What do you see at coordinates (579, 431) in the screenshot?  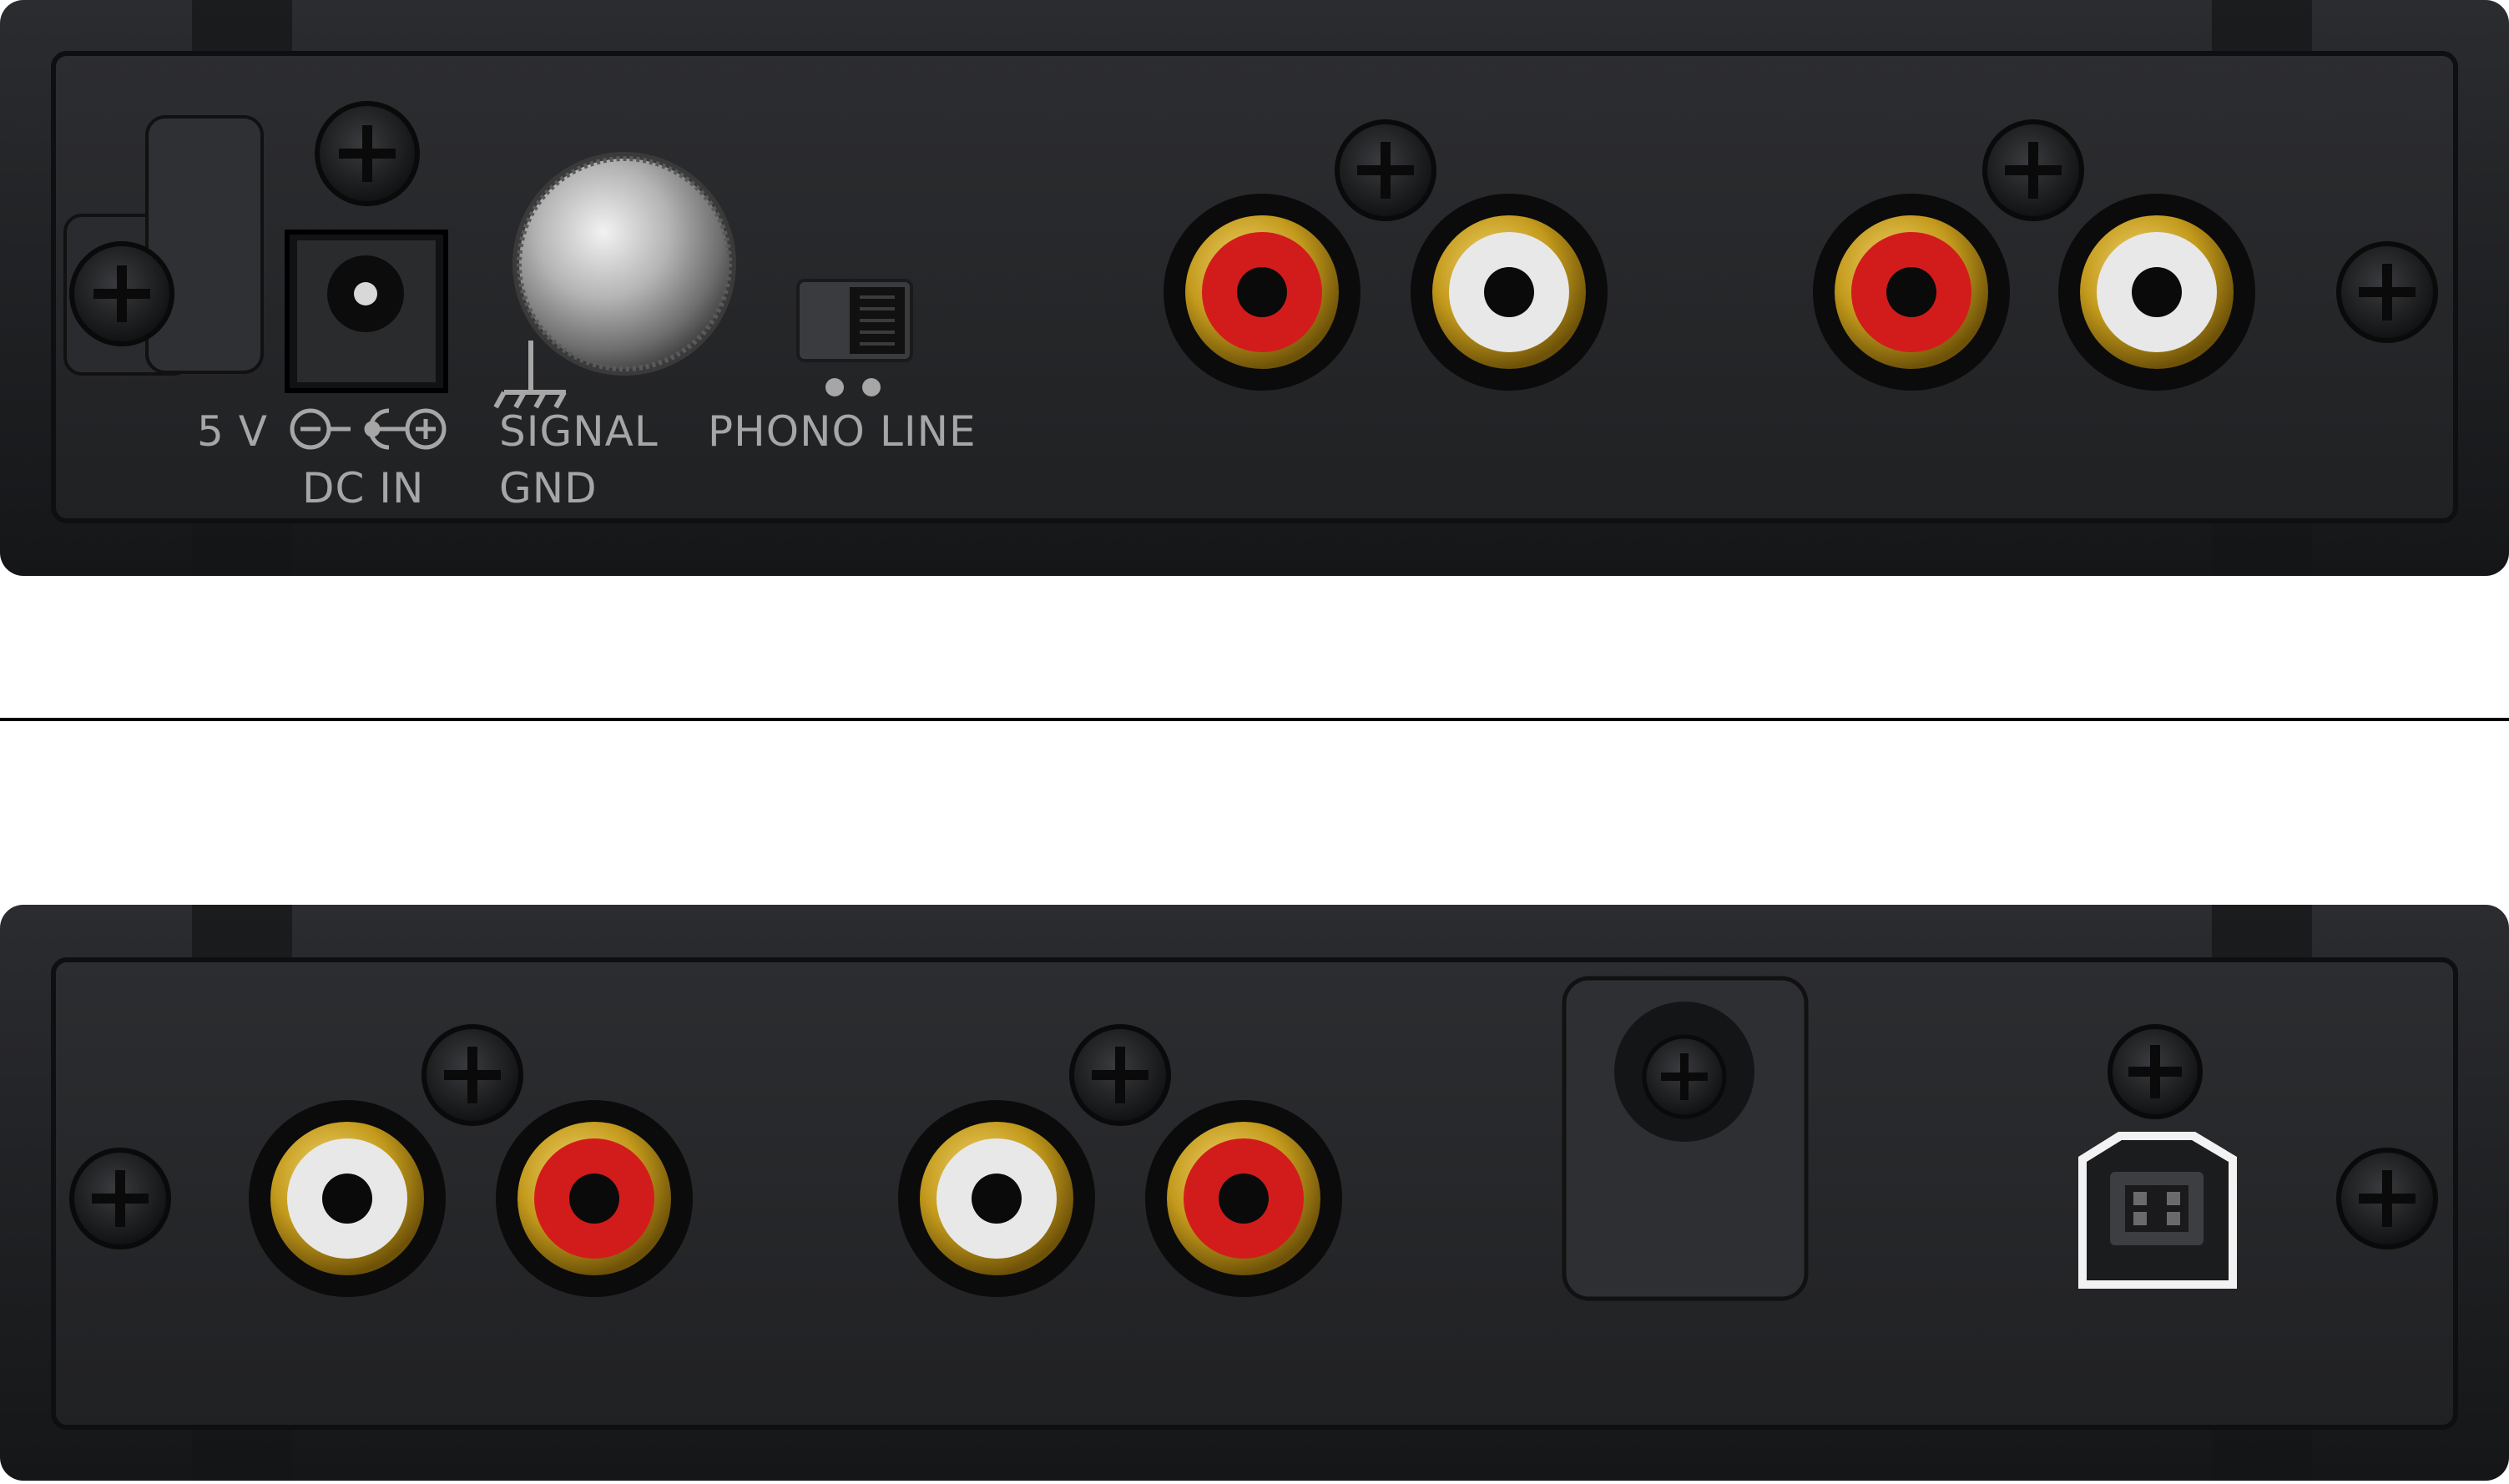 I see `signal-label: SIGNAL` at bounding box center [579, 431].